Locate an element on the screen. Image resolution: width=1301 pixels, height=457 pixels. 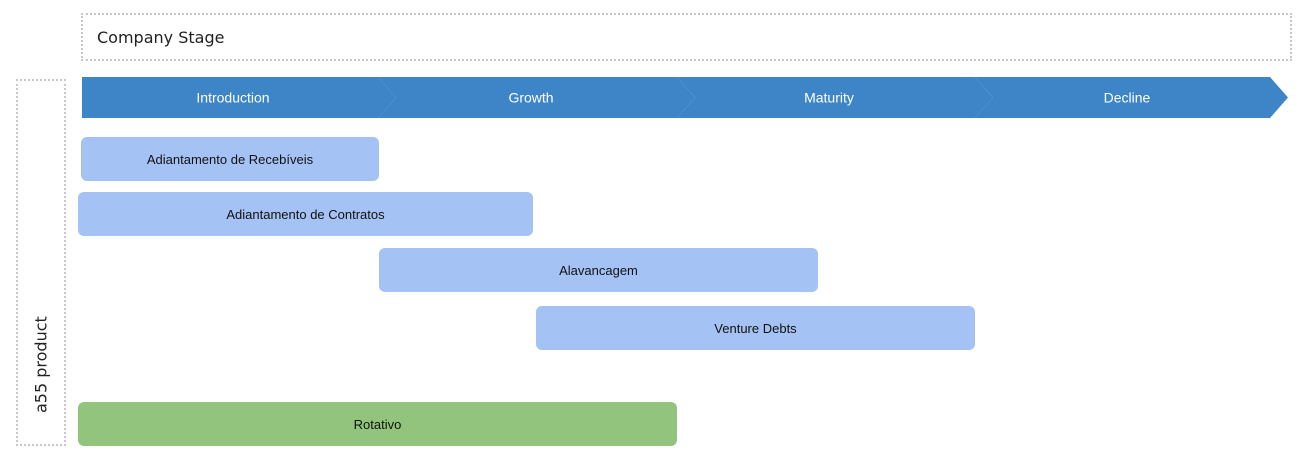
phase-arrow-row: Introduction Growth Maturity Decline is located at coordinates (685, 97).